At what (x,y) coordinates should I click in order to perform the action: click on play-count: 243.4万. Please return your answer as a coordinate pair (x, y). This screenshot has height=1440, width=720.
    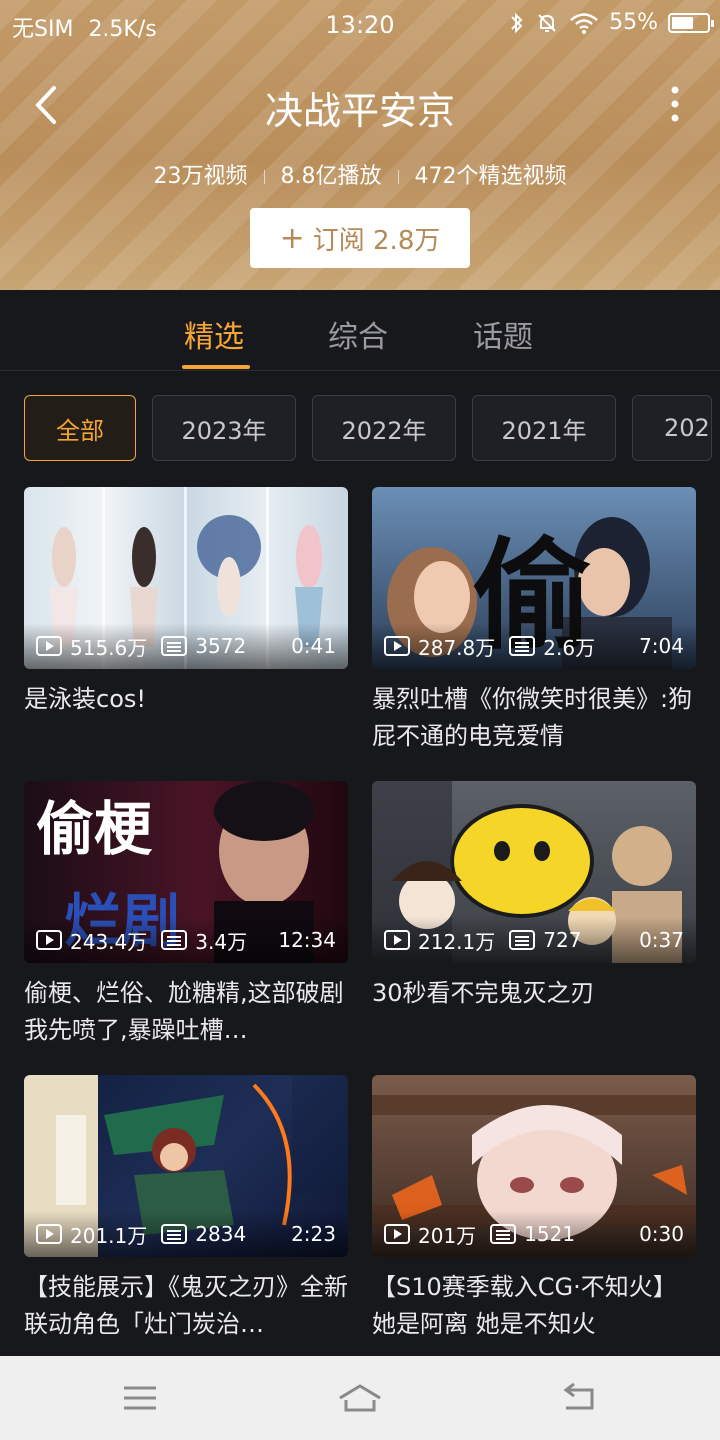
    Looking at the image, I should click on (109, 941).